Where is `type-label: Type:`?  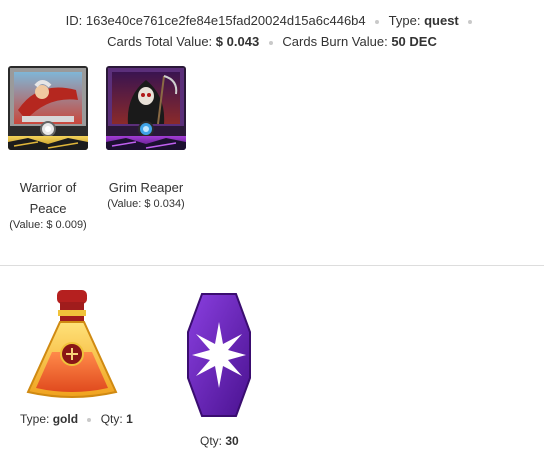 type-label: Type: is located at coordinates (404, 20).